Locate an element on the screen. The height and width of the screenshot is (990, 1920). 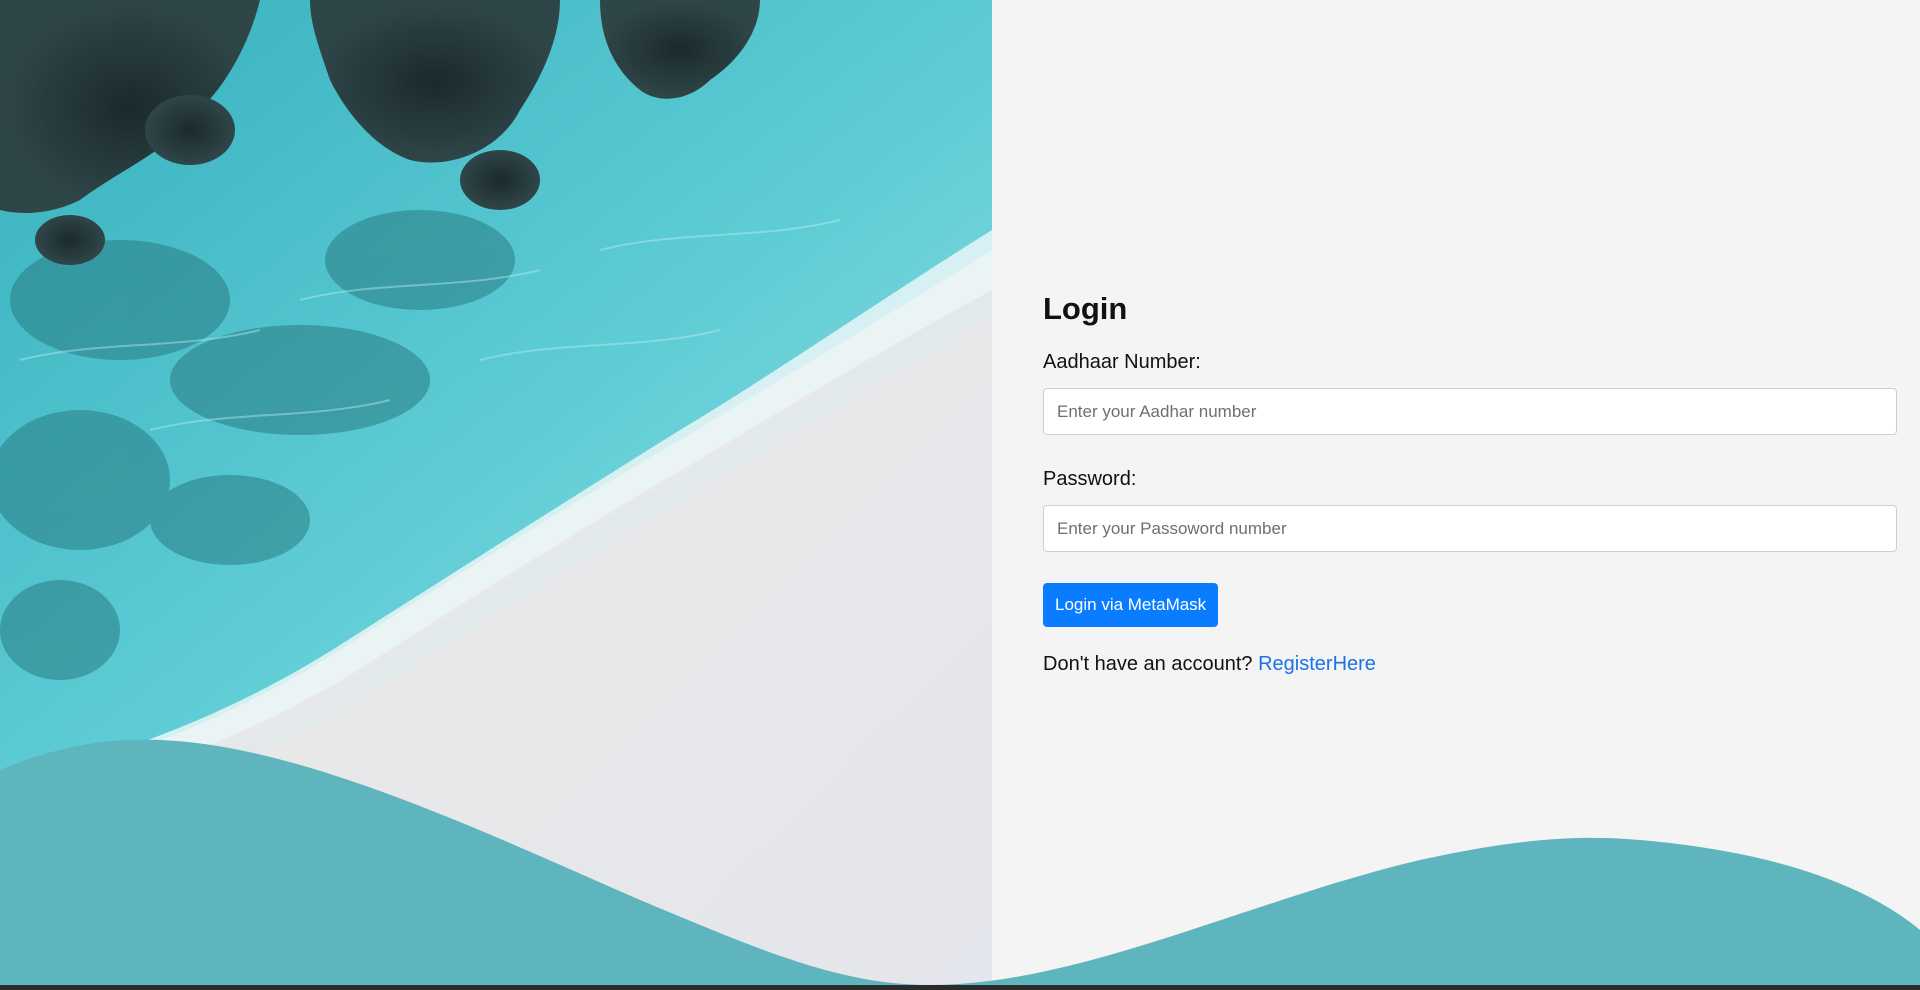
aadhaar-label: Aadhaar Number: is located at coordinates (1122, 362).